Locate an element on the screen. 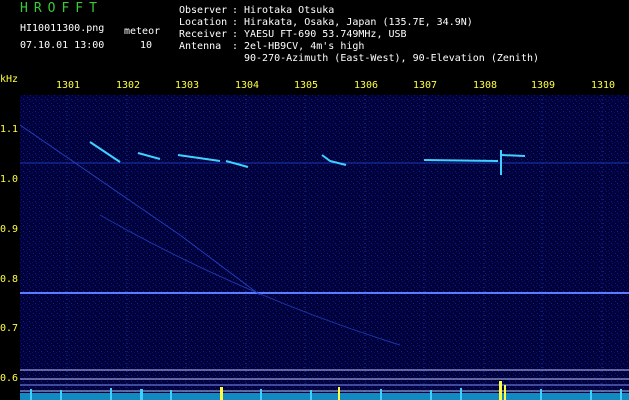 The height and width of the screenshot is (400, 629). freq-label: 0.9 is located at coordinates (9, 229).